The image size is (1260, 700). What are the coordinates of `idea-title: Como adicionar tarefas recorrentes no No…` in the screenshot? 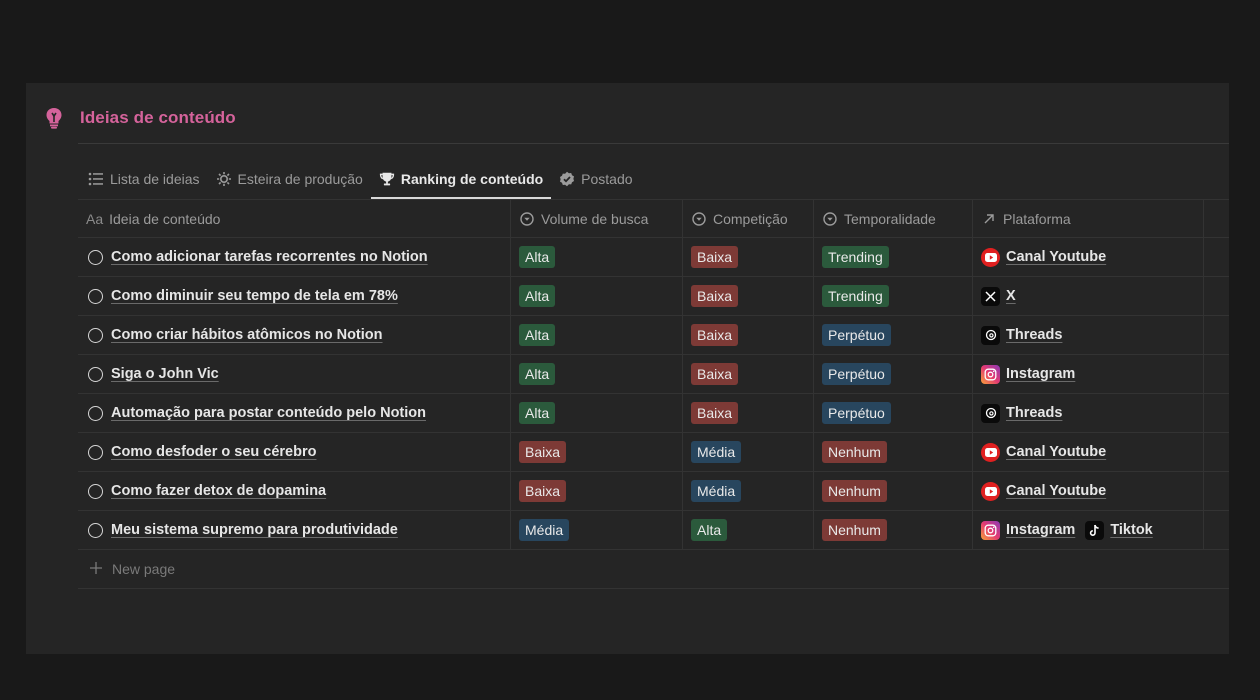 It's located at (269, 257).